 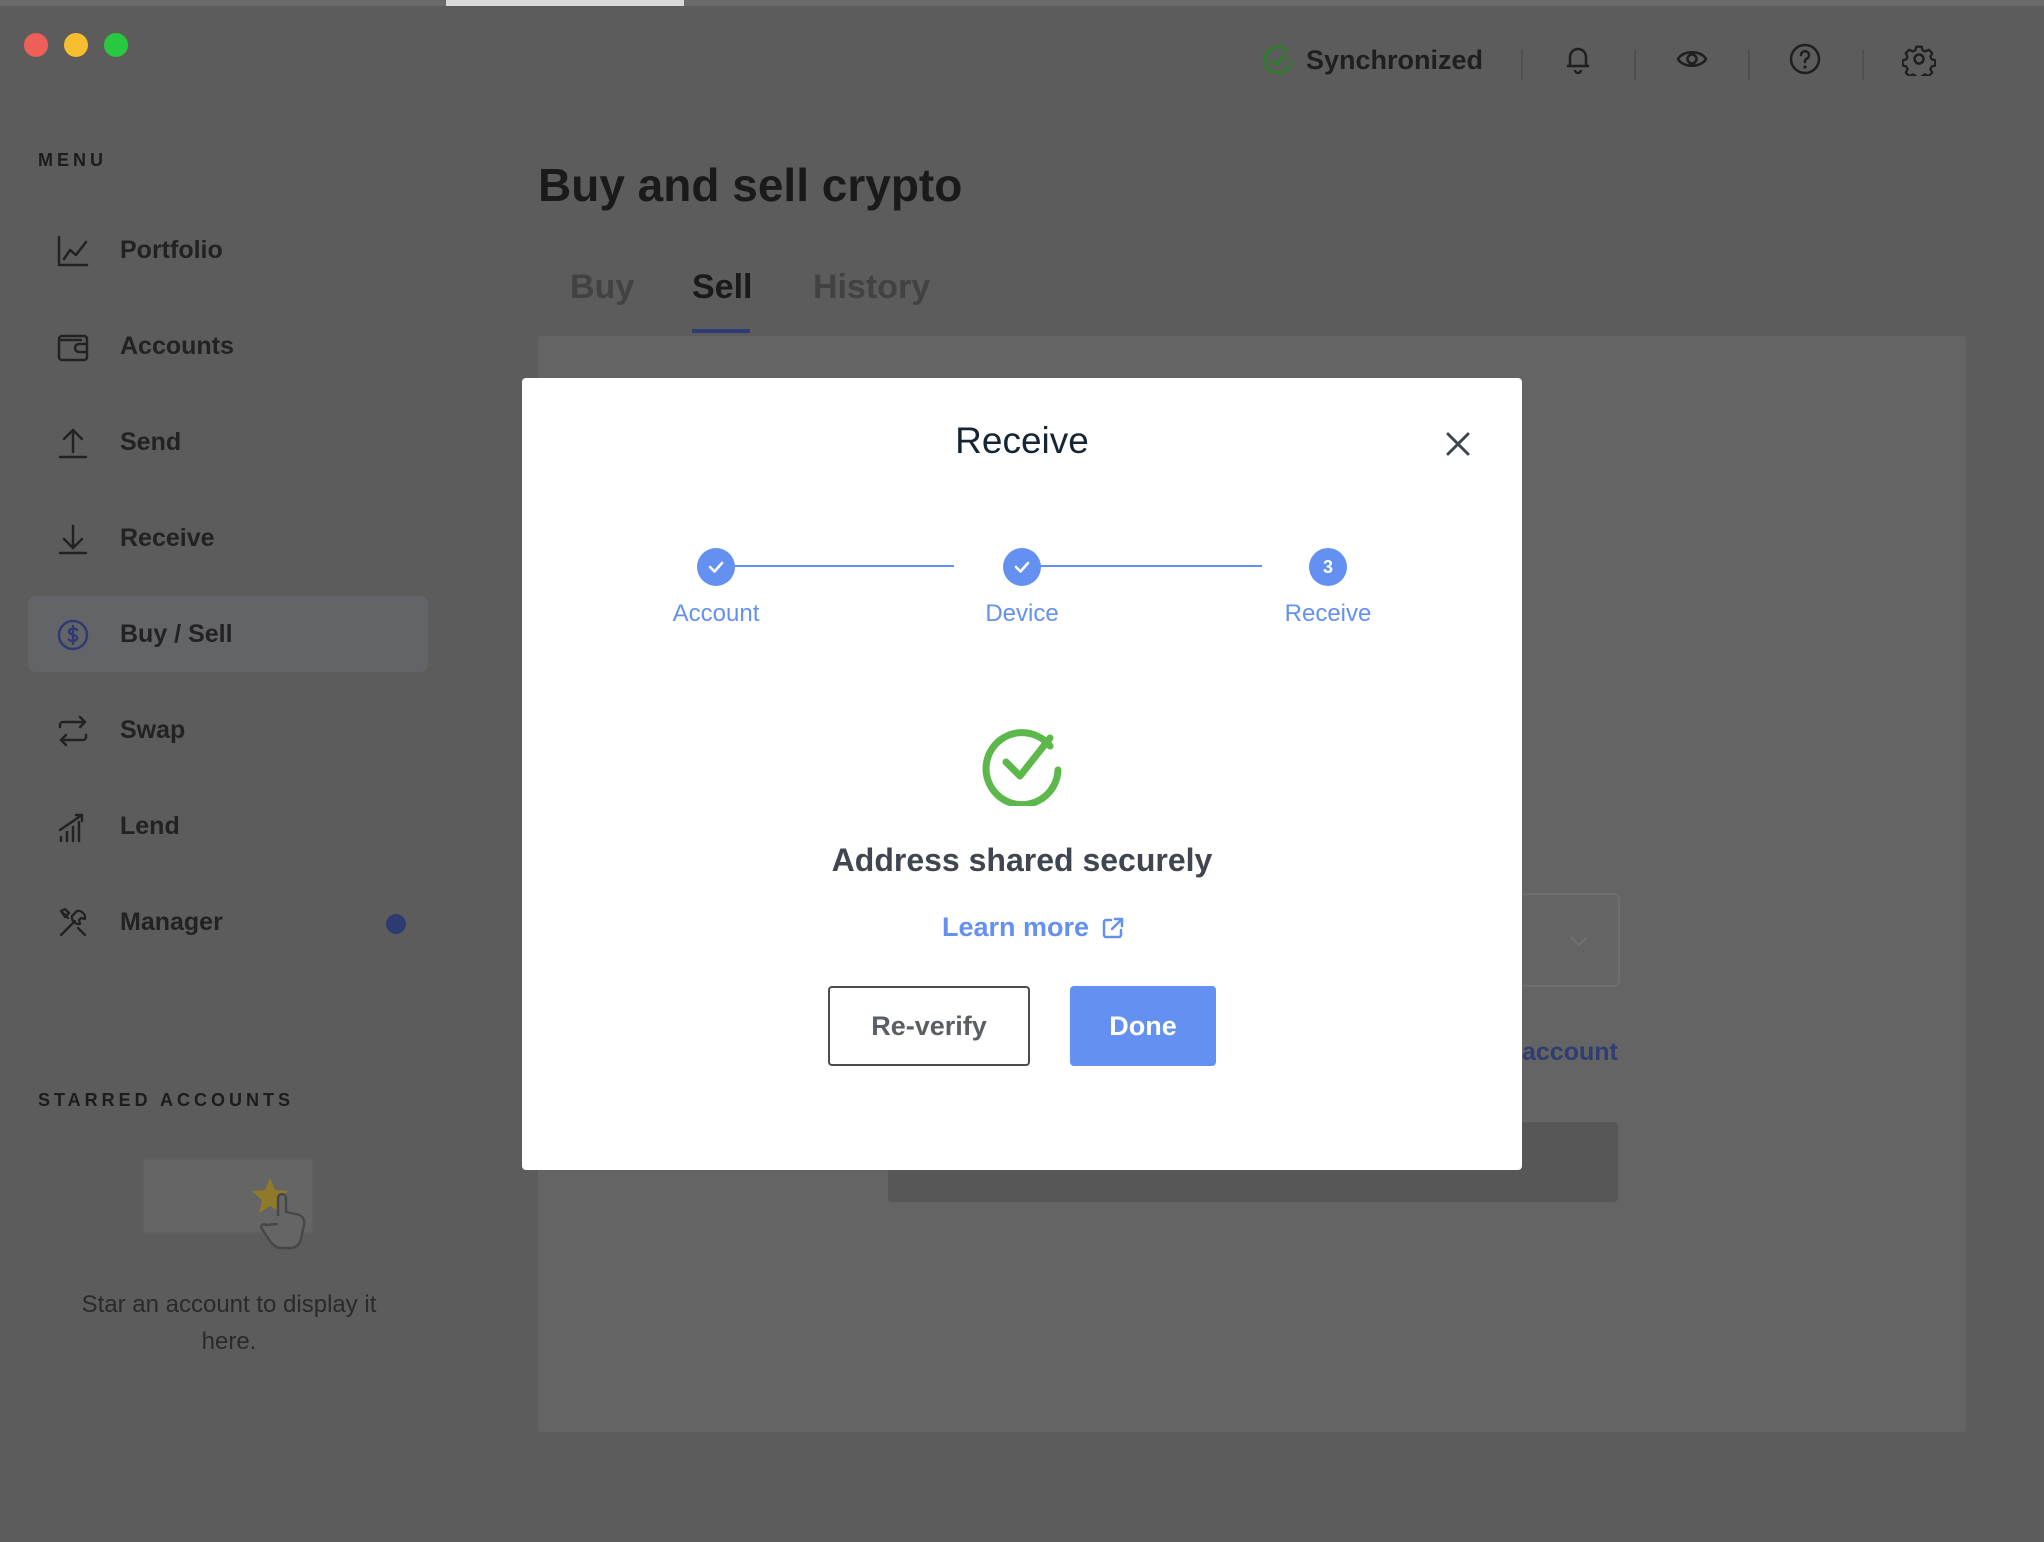 I want to click on sidebar-item-label: Buy / Sell, so click(x=176, y=633).